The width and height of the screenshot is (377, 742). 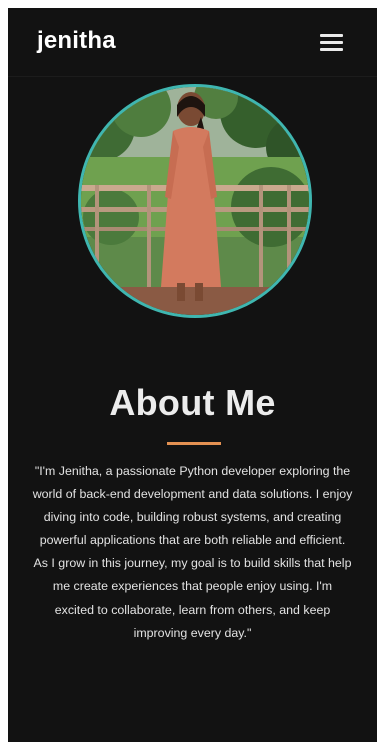 I want to click on heading-underline, so click(x=194, y=443).